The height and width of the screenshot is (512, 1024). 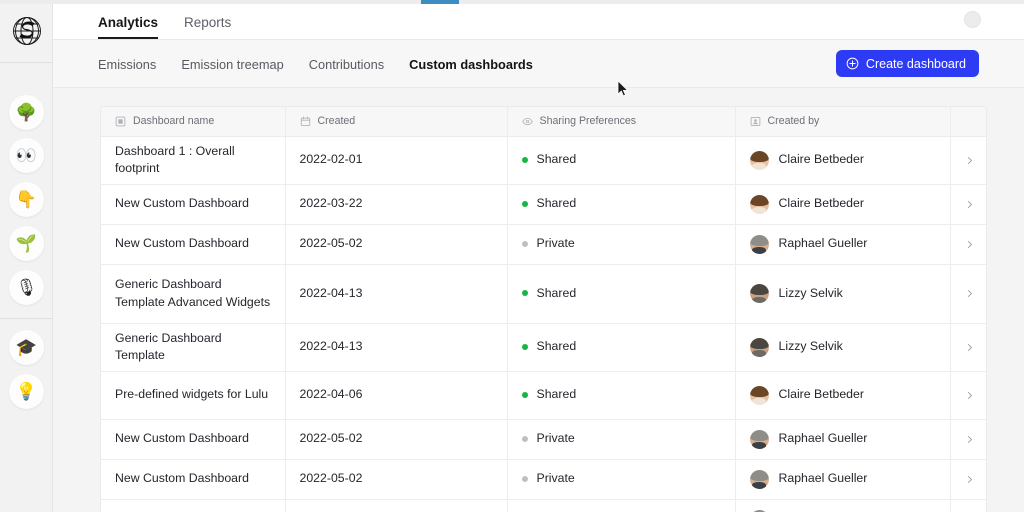 I want to click on graduation-cap-icon: 🎓, so click(x=26, y=347).